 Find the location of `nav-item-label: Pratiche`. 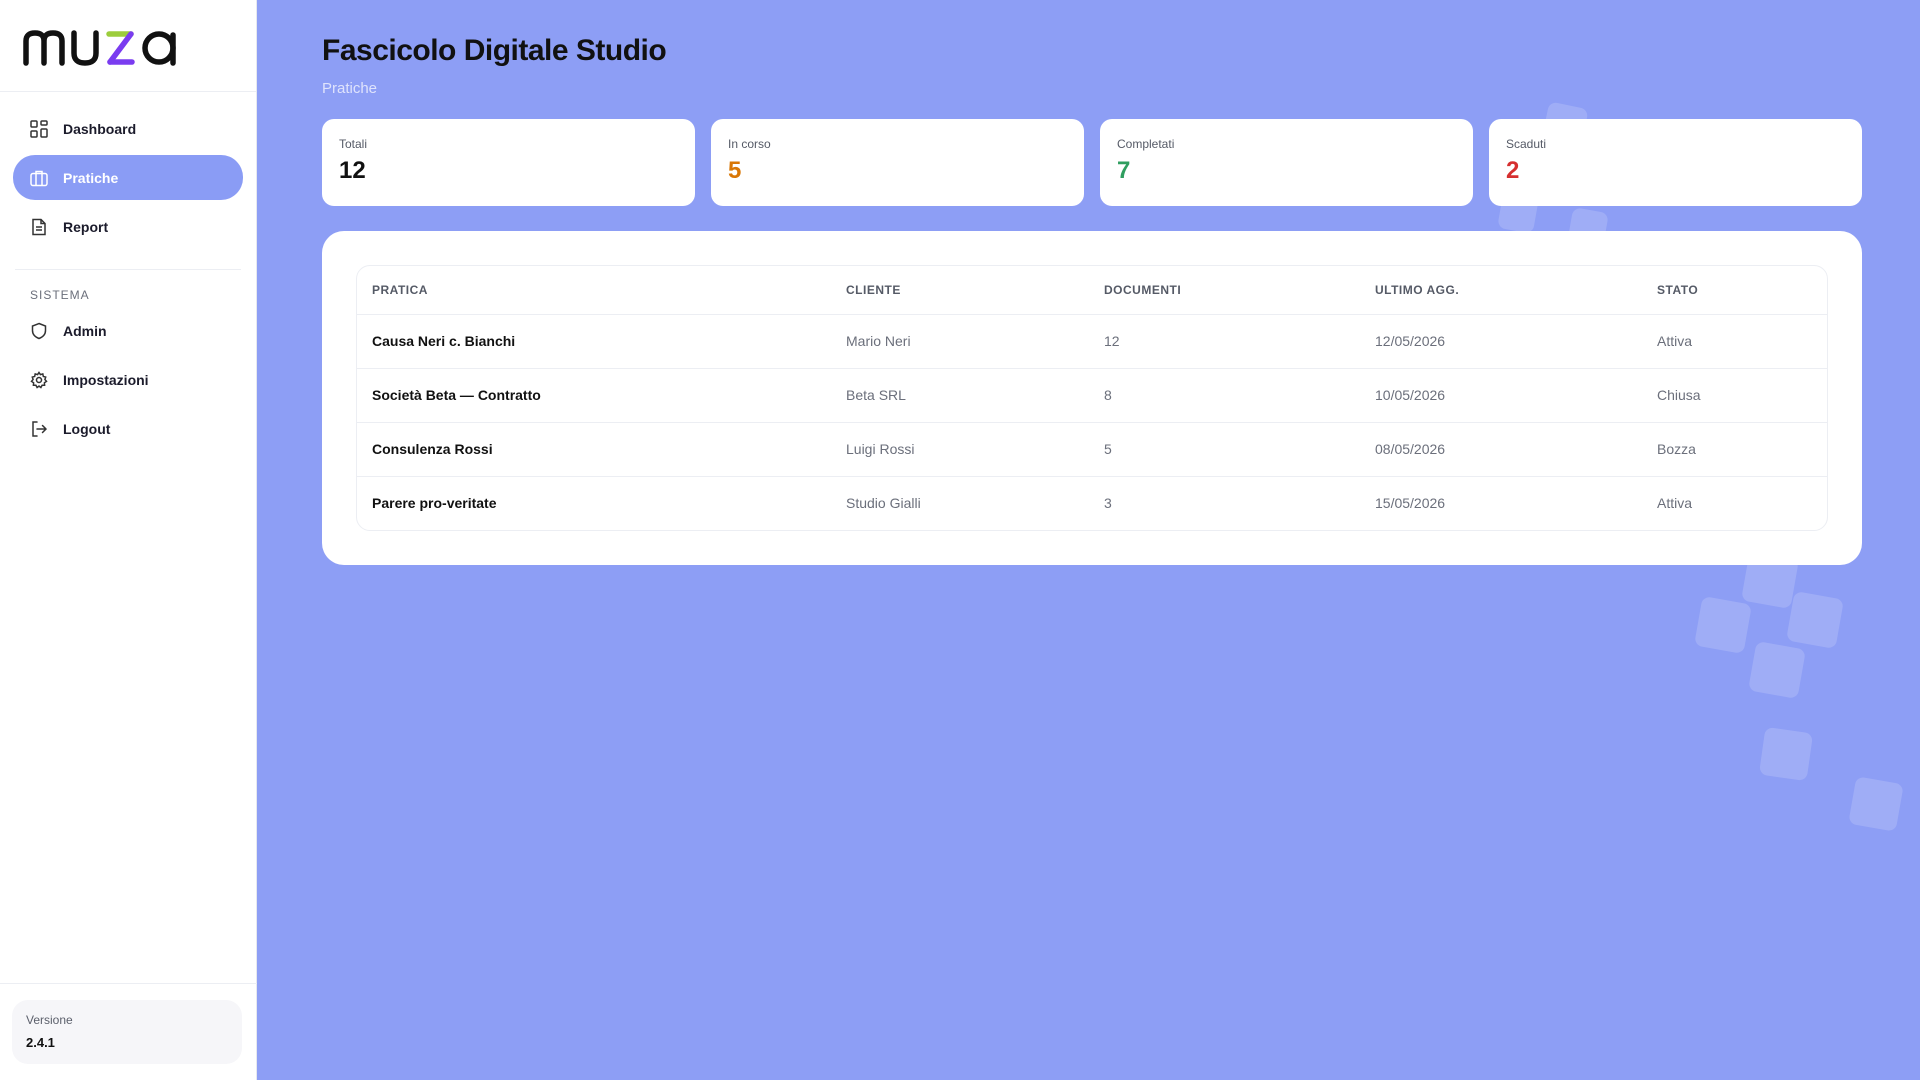

nav-item-label: Pratiche is located at coordinates (91, 177).